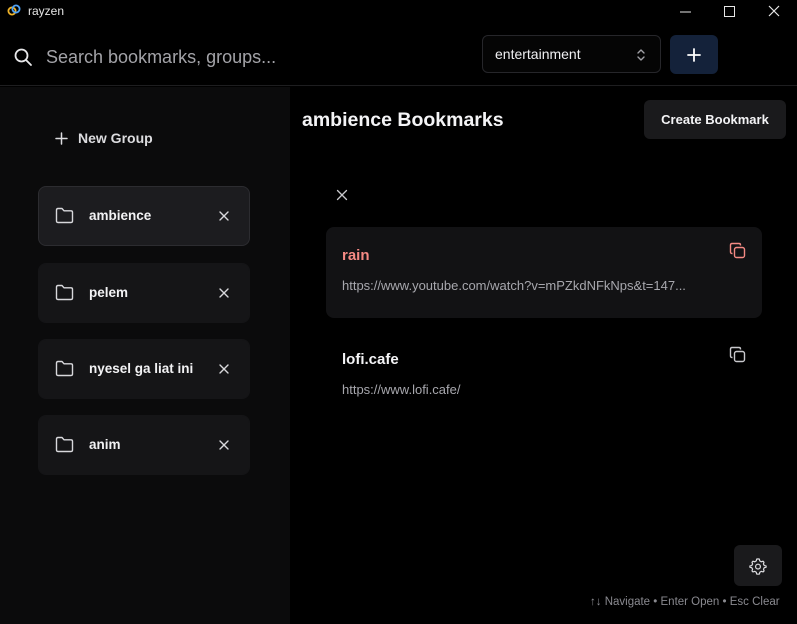 The height and width of the screenshot is (624, 797). I want to click on bookmark-url: https://www.lofi.cafe/, so click(401, 389).